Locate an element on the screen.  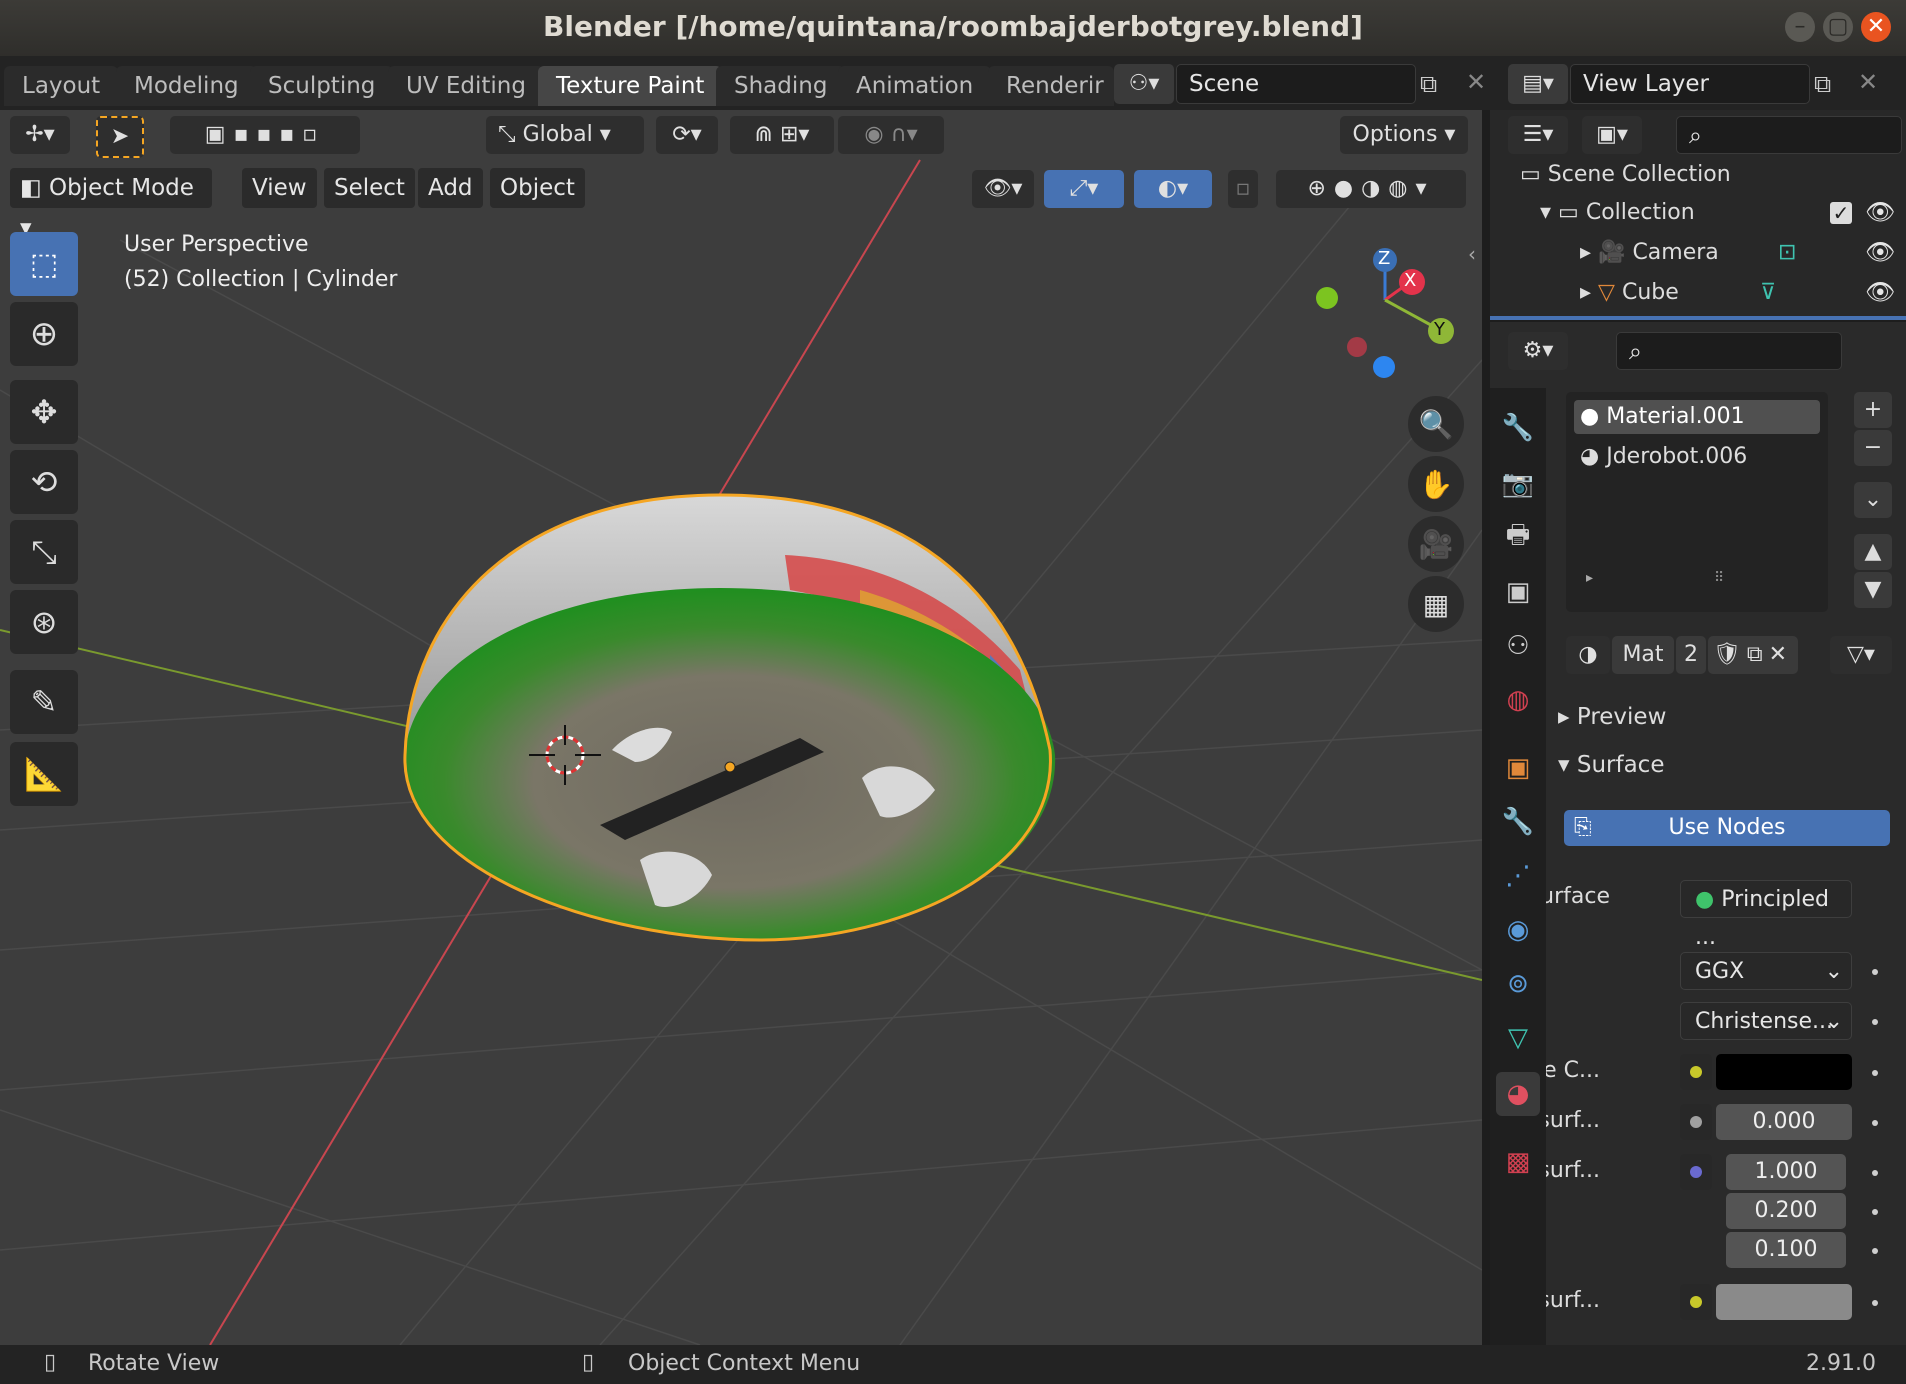
duplicate-view-layer-icon: ⧉ is located at coordinates (1822, 84).